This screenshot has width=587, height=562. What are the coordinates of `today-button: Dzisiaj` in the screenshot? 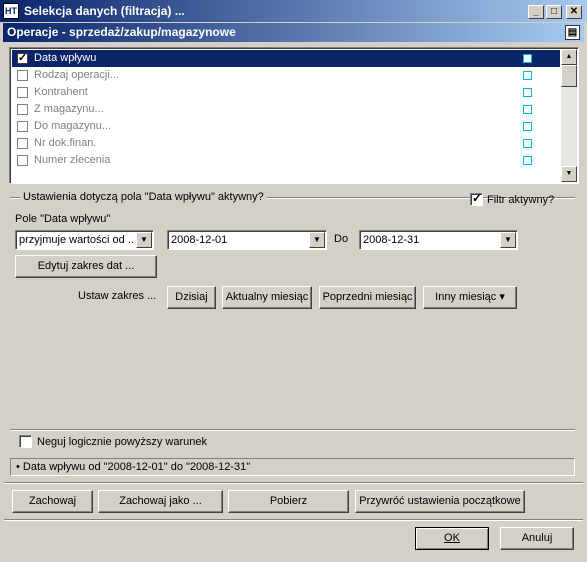 It's located at (191, 297).